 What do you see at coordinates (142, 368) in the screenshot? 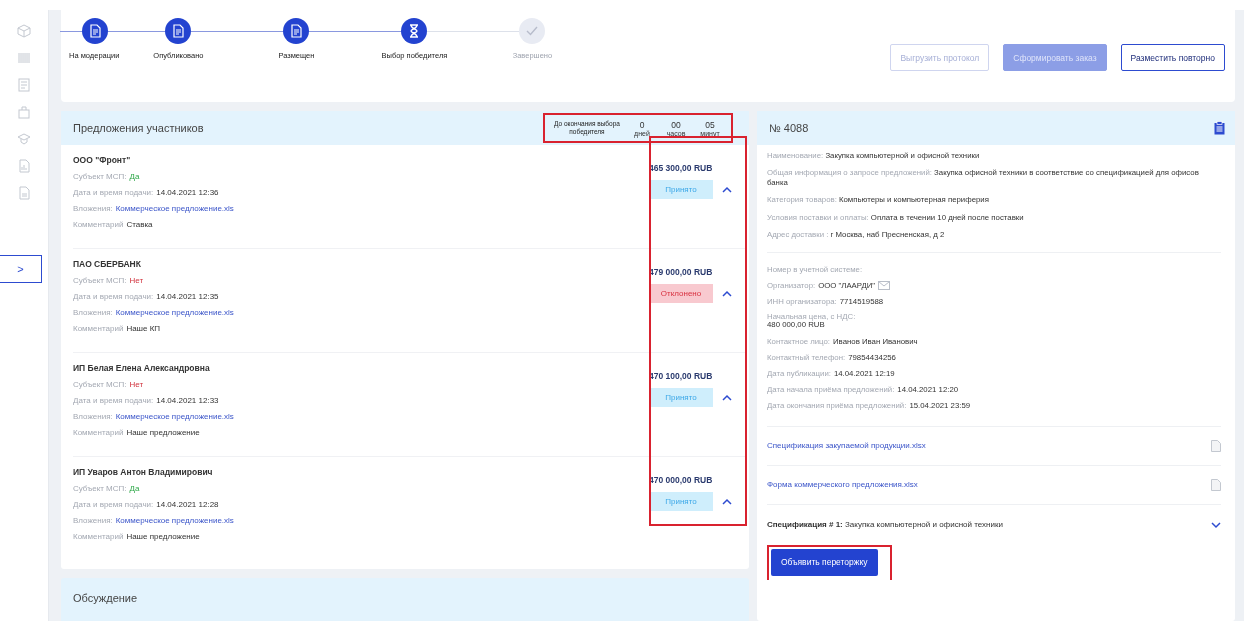
I see `participant-name: ИП Белая Елена Александровна` at bounding box center [142, 368].